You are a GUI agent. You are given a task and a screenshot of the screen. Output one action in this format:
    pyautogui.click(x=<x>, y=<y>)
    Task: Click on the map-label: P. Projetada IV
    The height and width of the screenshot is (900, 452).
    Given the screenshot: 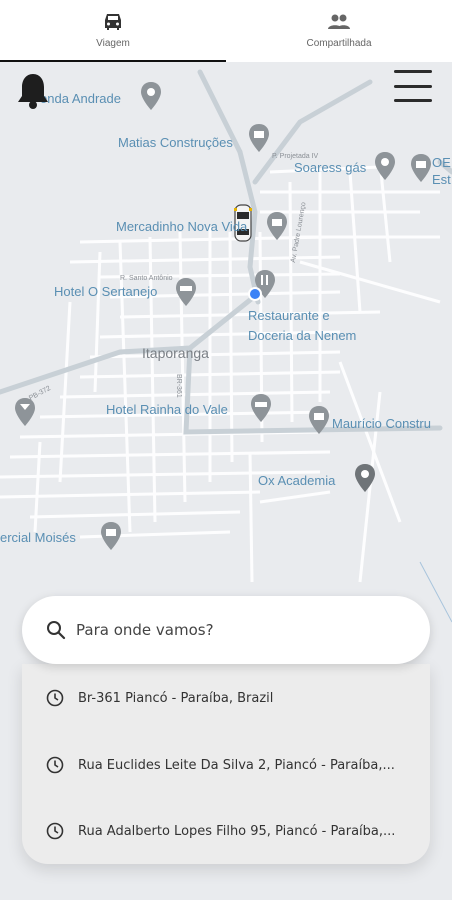 What is the action you would take?
    pyautogui.click(x=295, y=156)
    